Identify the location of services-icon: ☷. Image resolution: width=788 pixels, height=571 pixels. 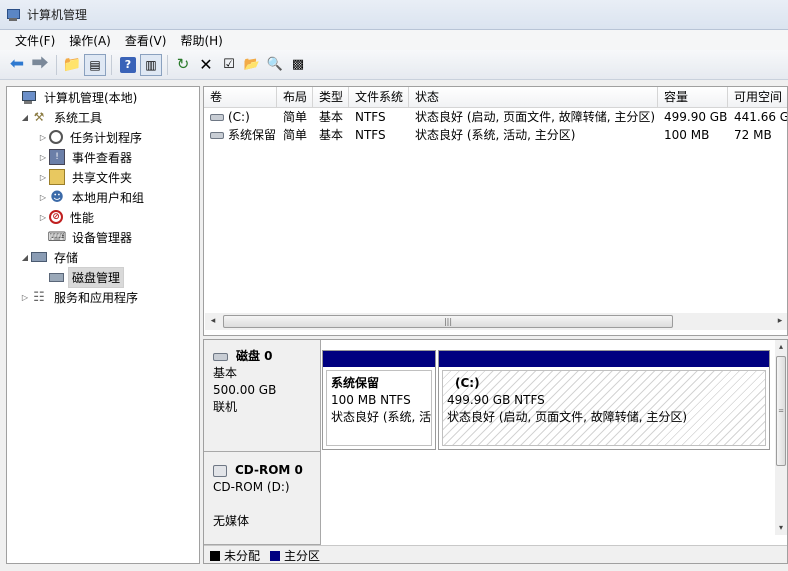
(39, 297).